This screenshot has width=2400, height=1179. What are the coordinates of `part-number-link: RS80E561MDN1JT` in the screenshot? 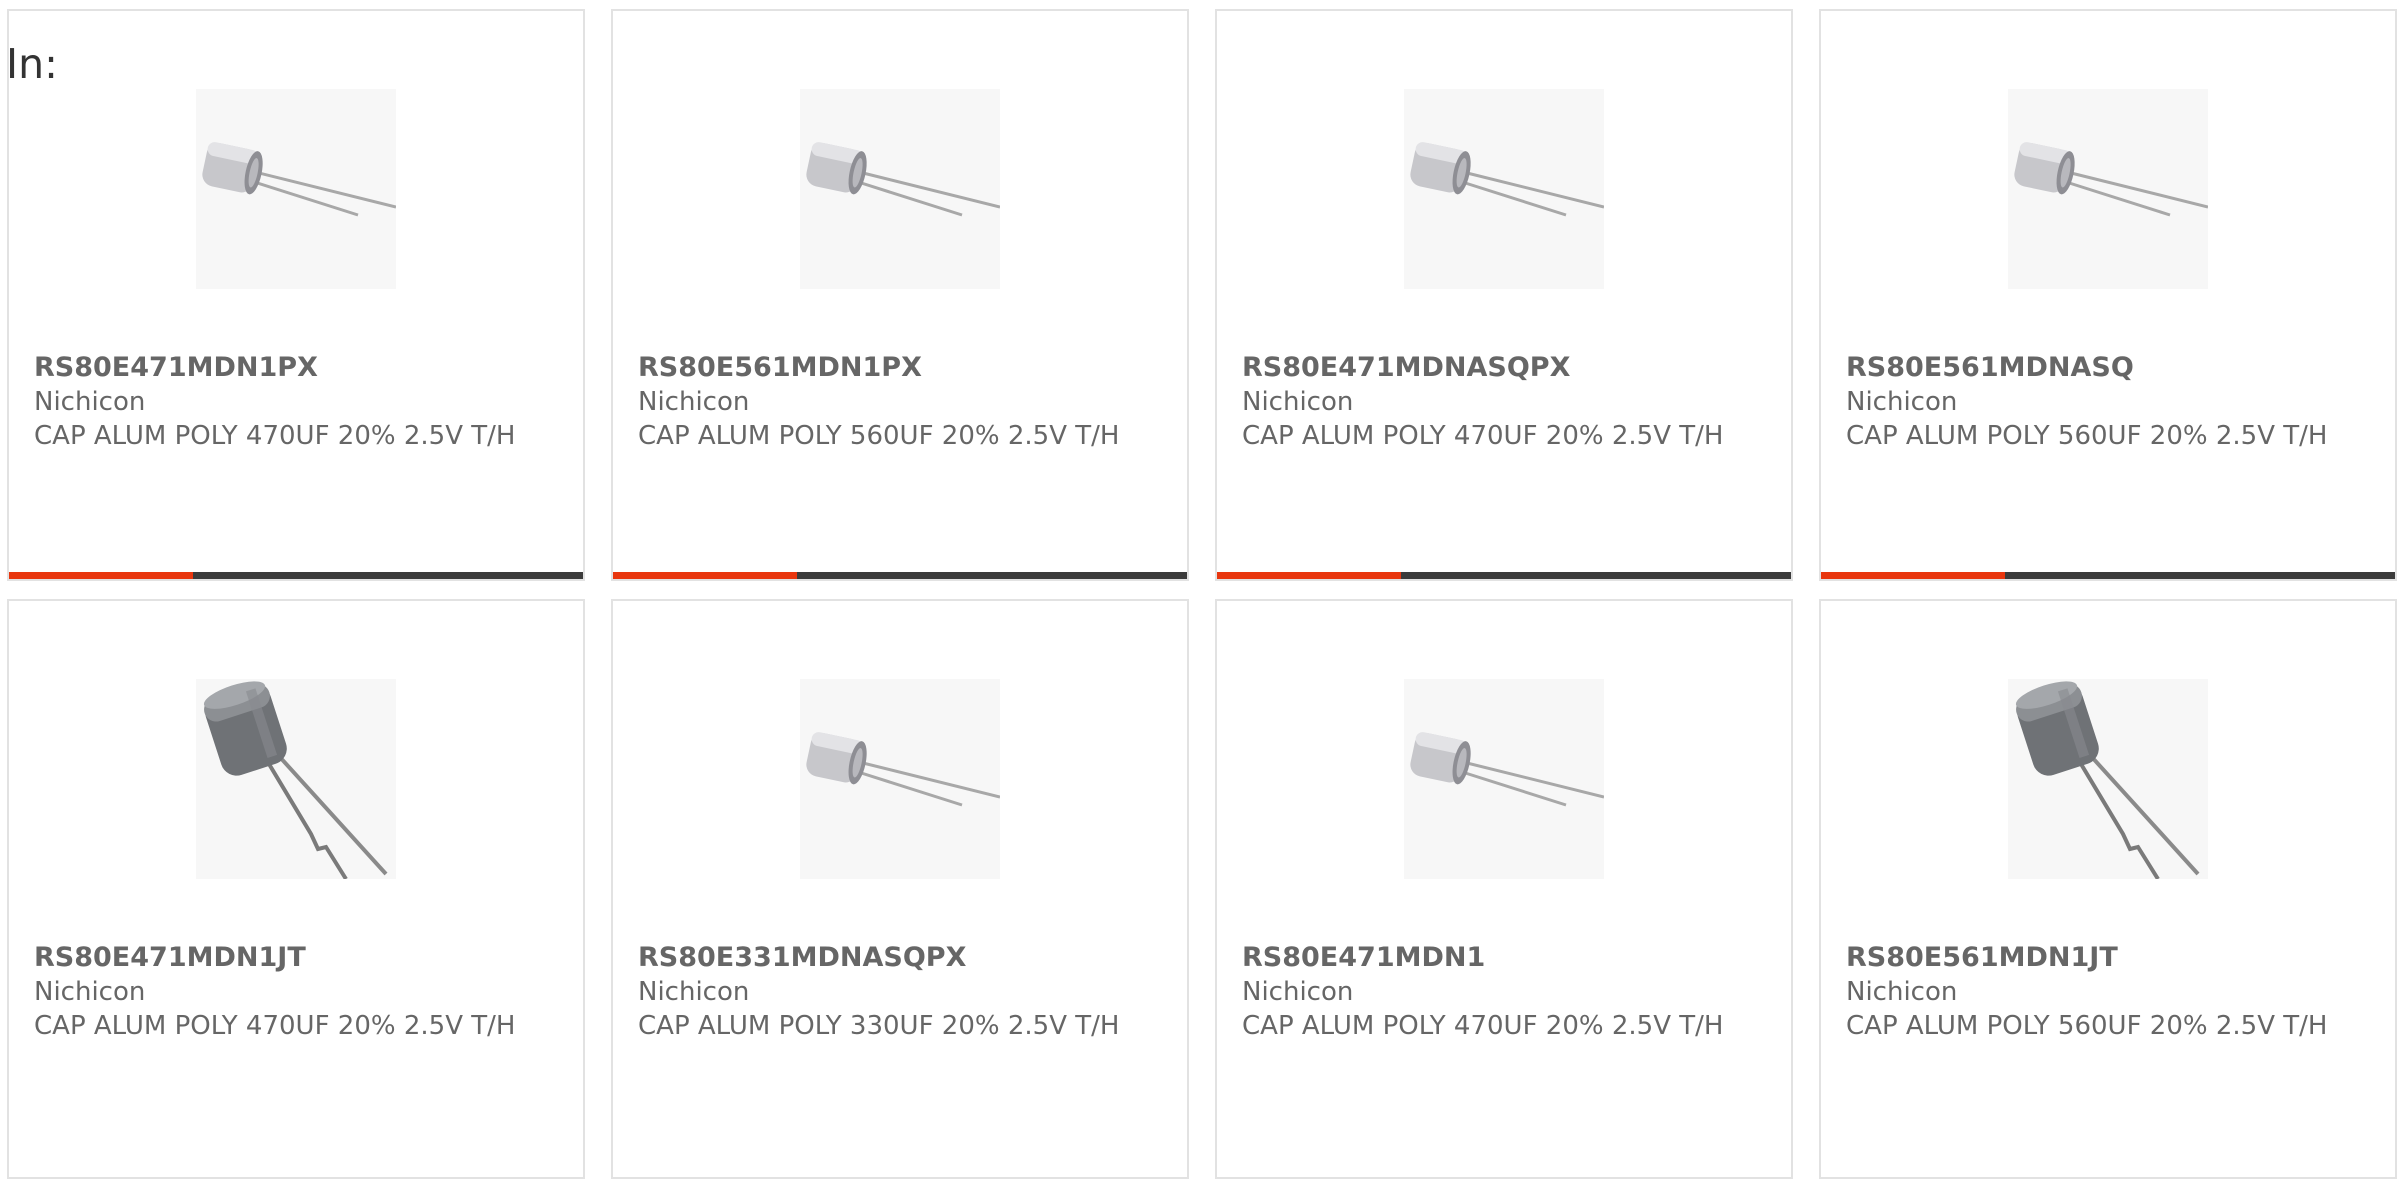 It's located at (2111, 958).